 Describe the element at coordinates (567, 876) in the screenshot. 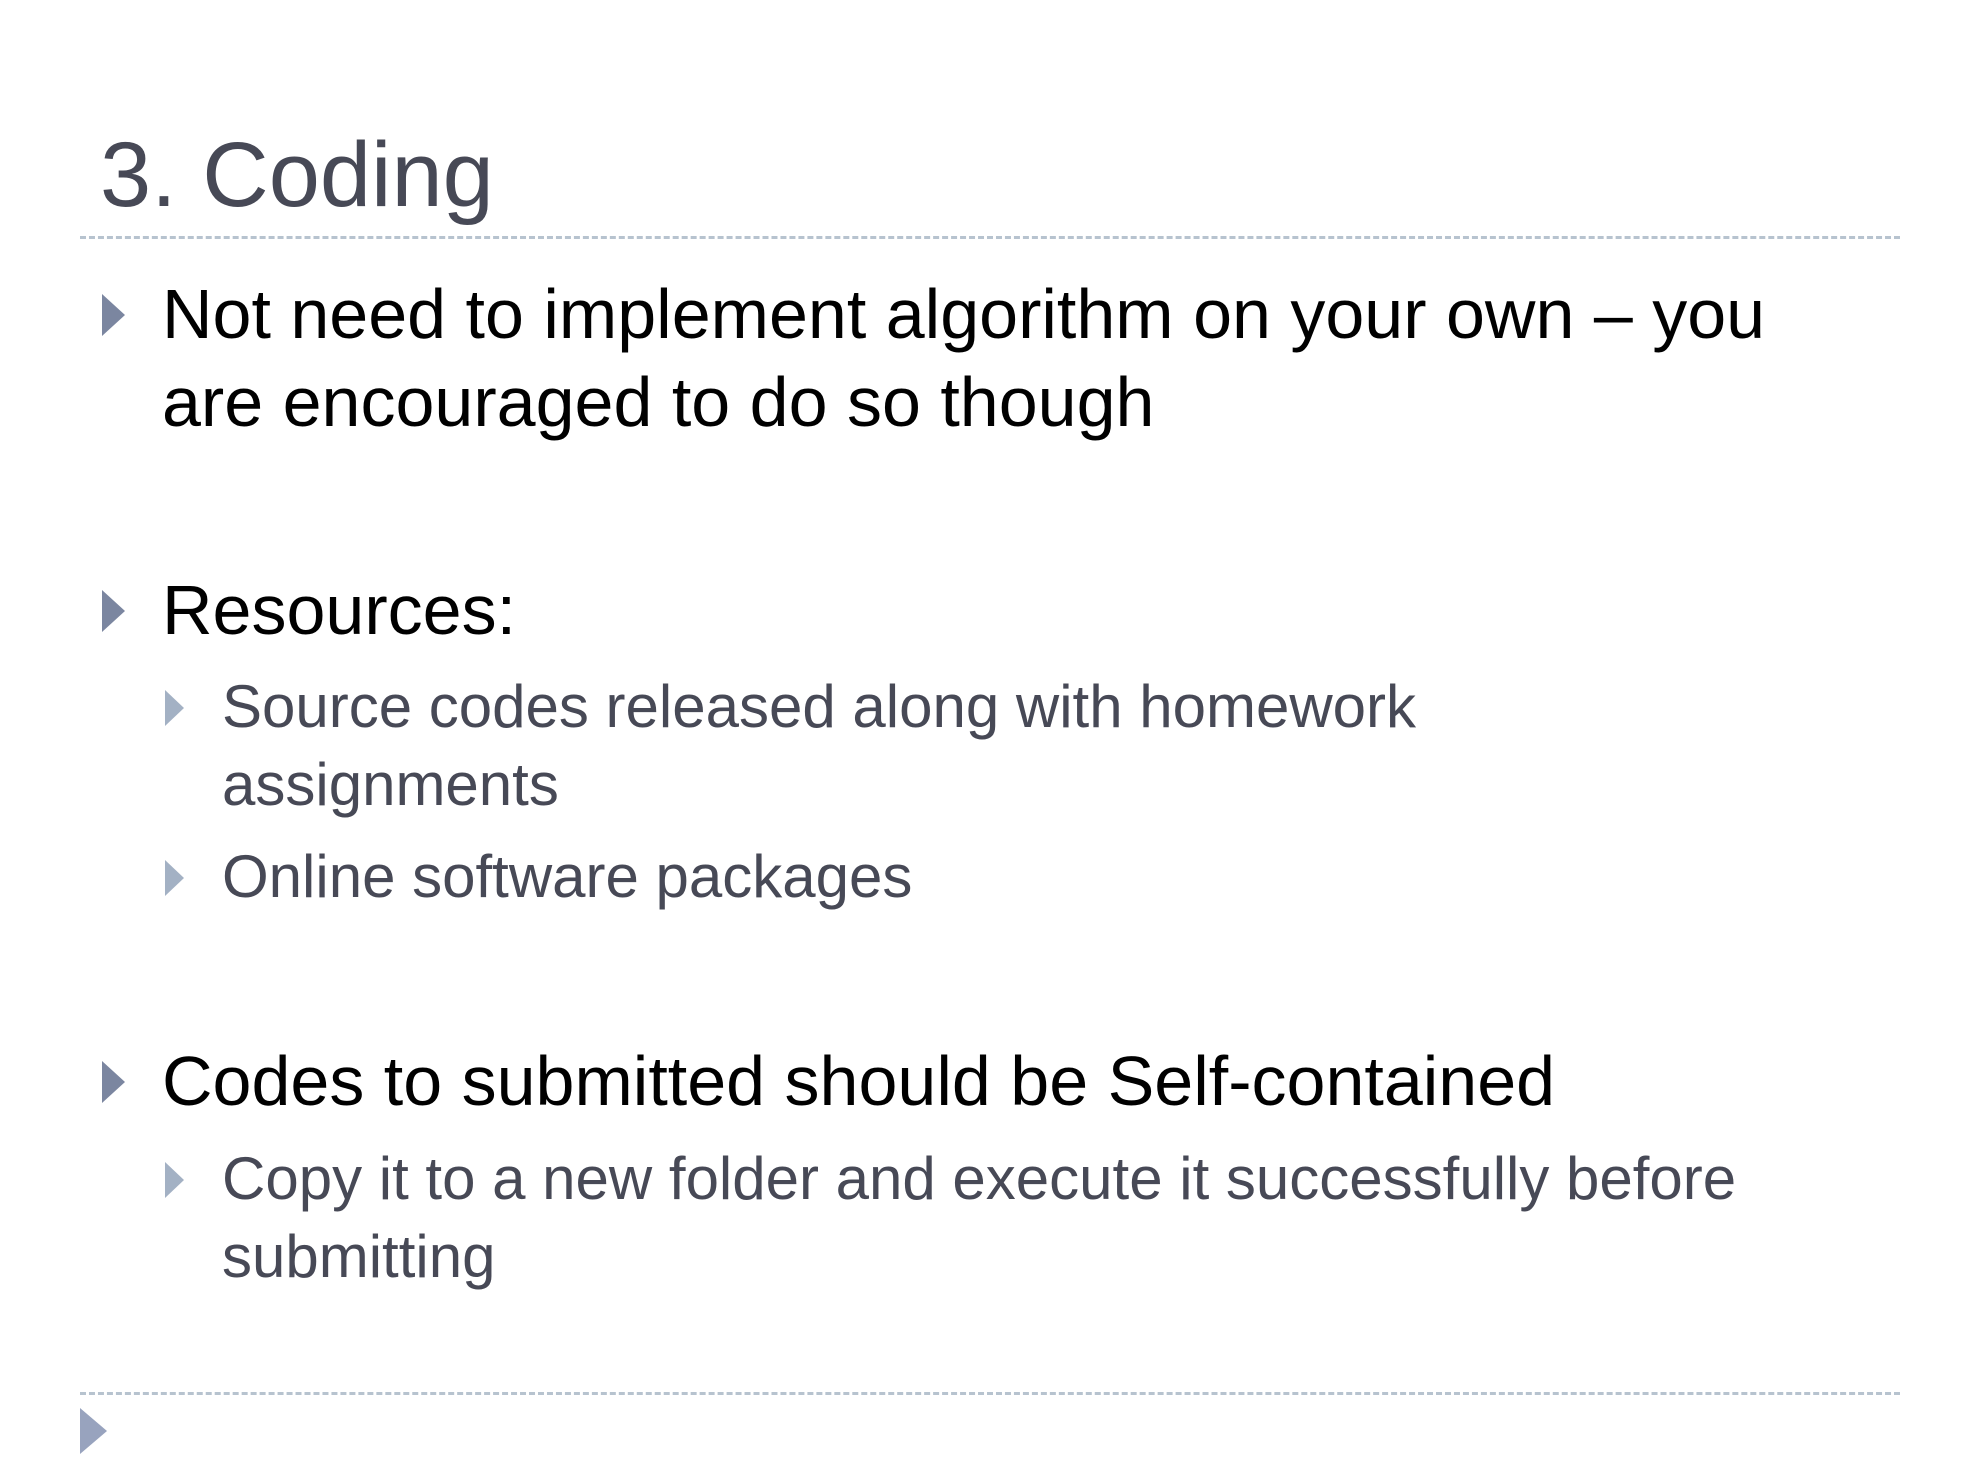

I see `bullet-2-sub-2-line-1: Online software packages` at that location.